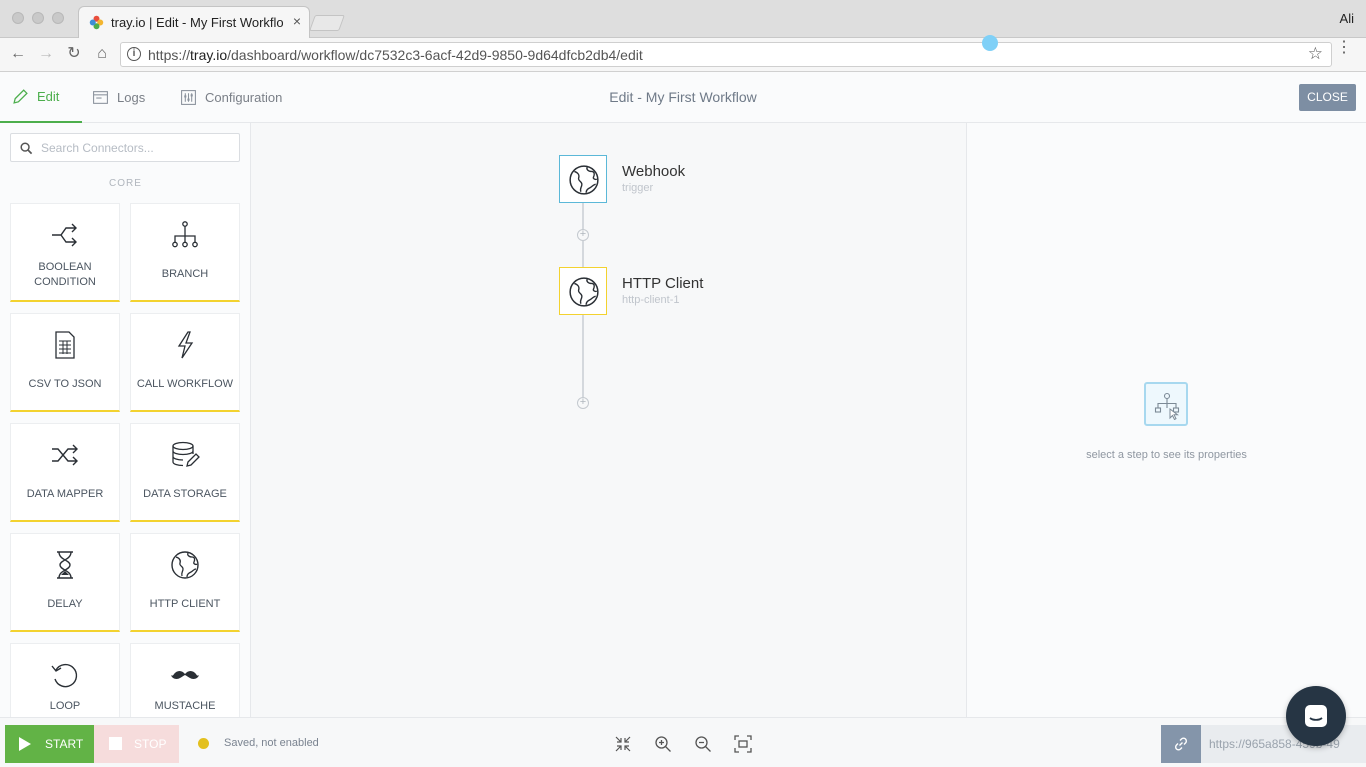 The image size is (1366, 767). I want to click on zoom-in-icon, so click(663, 744).